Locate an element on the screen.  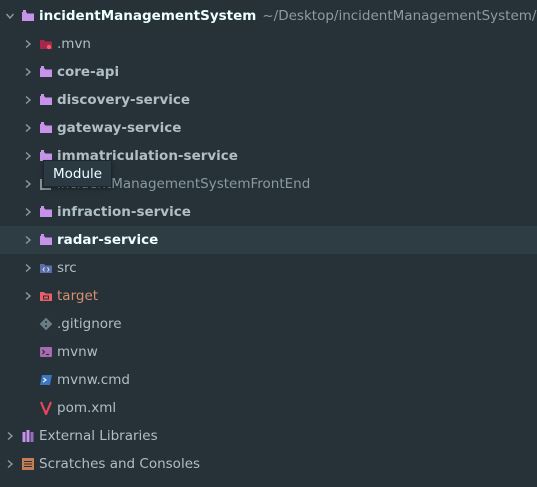
tooltip-text: Module is located at coordinates (78, 173).